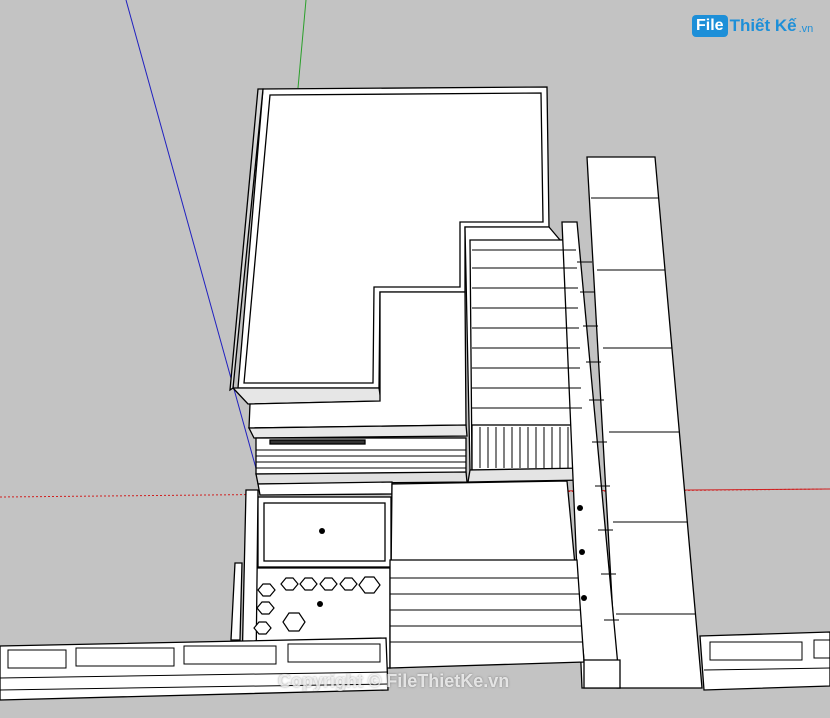 The width and height of the screenshot is (830, 718). I want to click on front-fence-right, so click(764, 661).